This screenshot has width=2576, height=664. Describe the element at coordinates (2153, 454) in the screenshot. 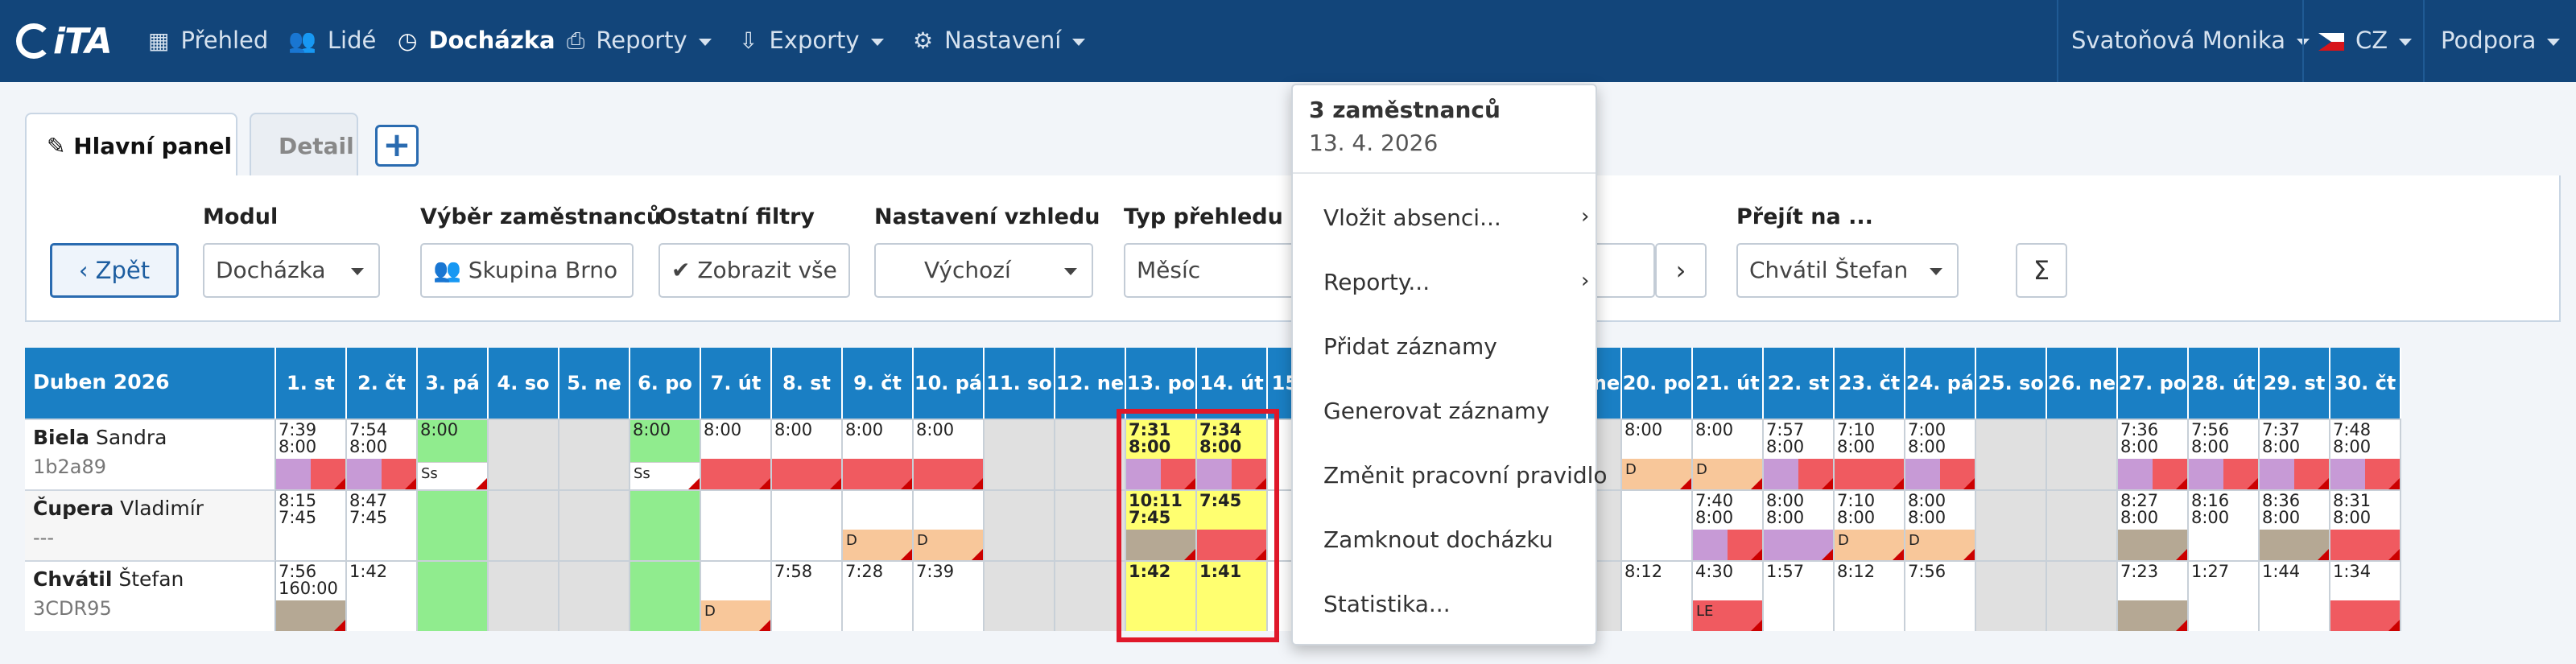

I see `day-cell: 7:36 8:00` at that location.